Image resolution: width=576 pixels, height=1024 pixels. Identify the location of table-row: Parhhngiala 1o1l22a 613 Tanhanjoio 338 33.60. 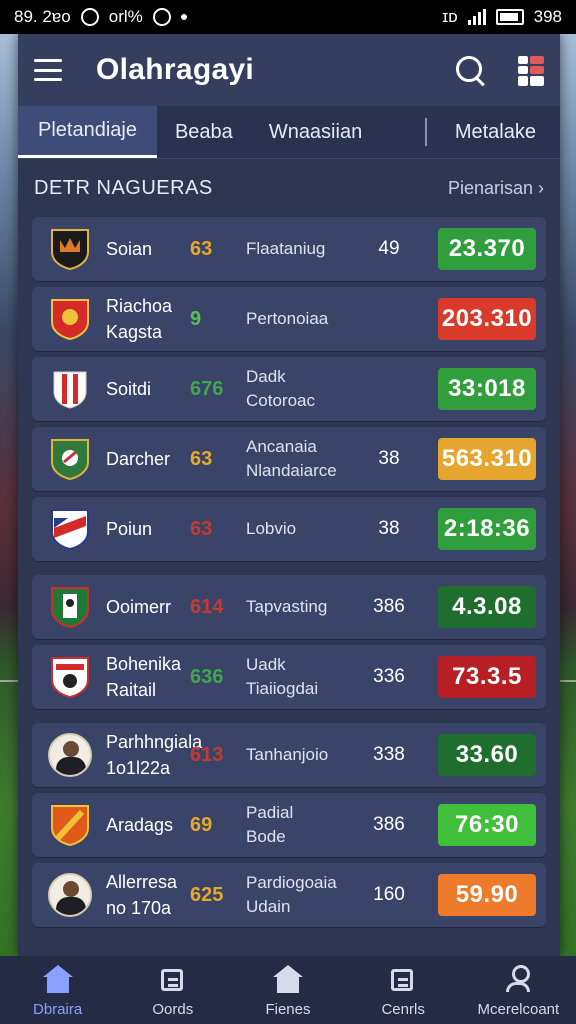
(289, 755).